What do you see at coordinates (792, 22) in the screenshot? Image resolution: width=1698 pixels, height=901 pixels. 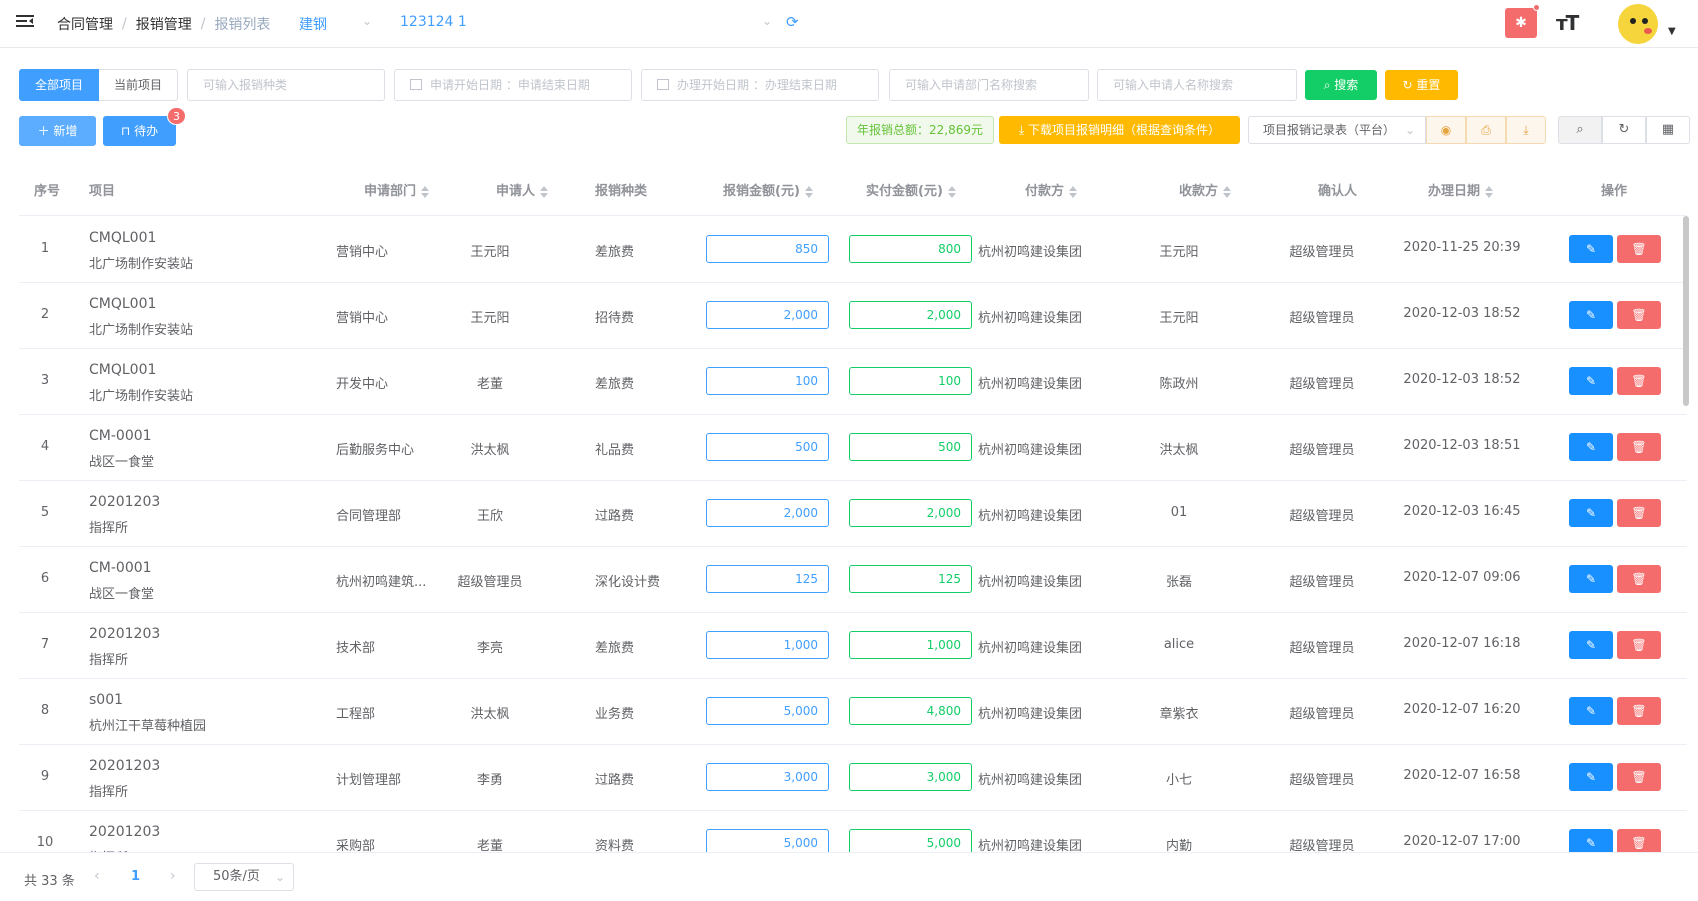 I see `refresh-icon: ⟳` at bounding box center [792, 22].